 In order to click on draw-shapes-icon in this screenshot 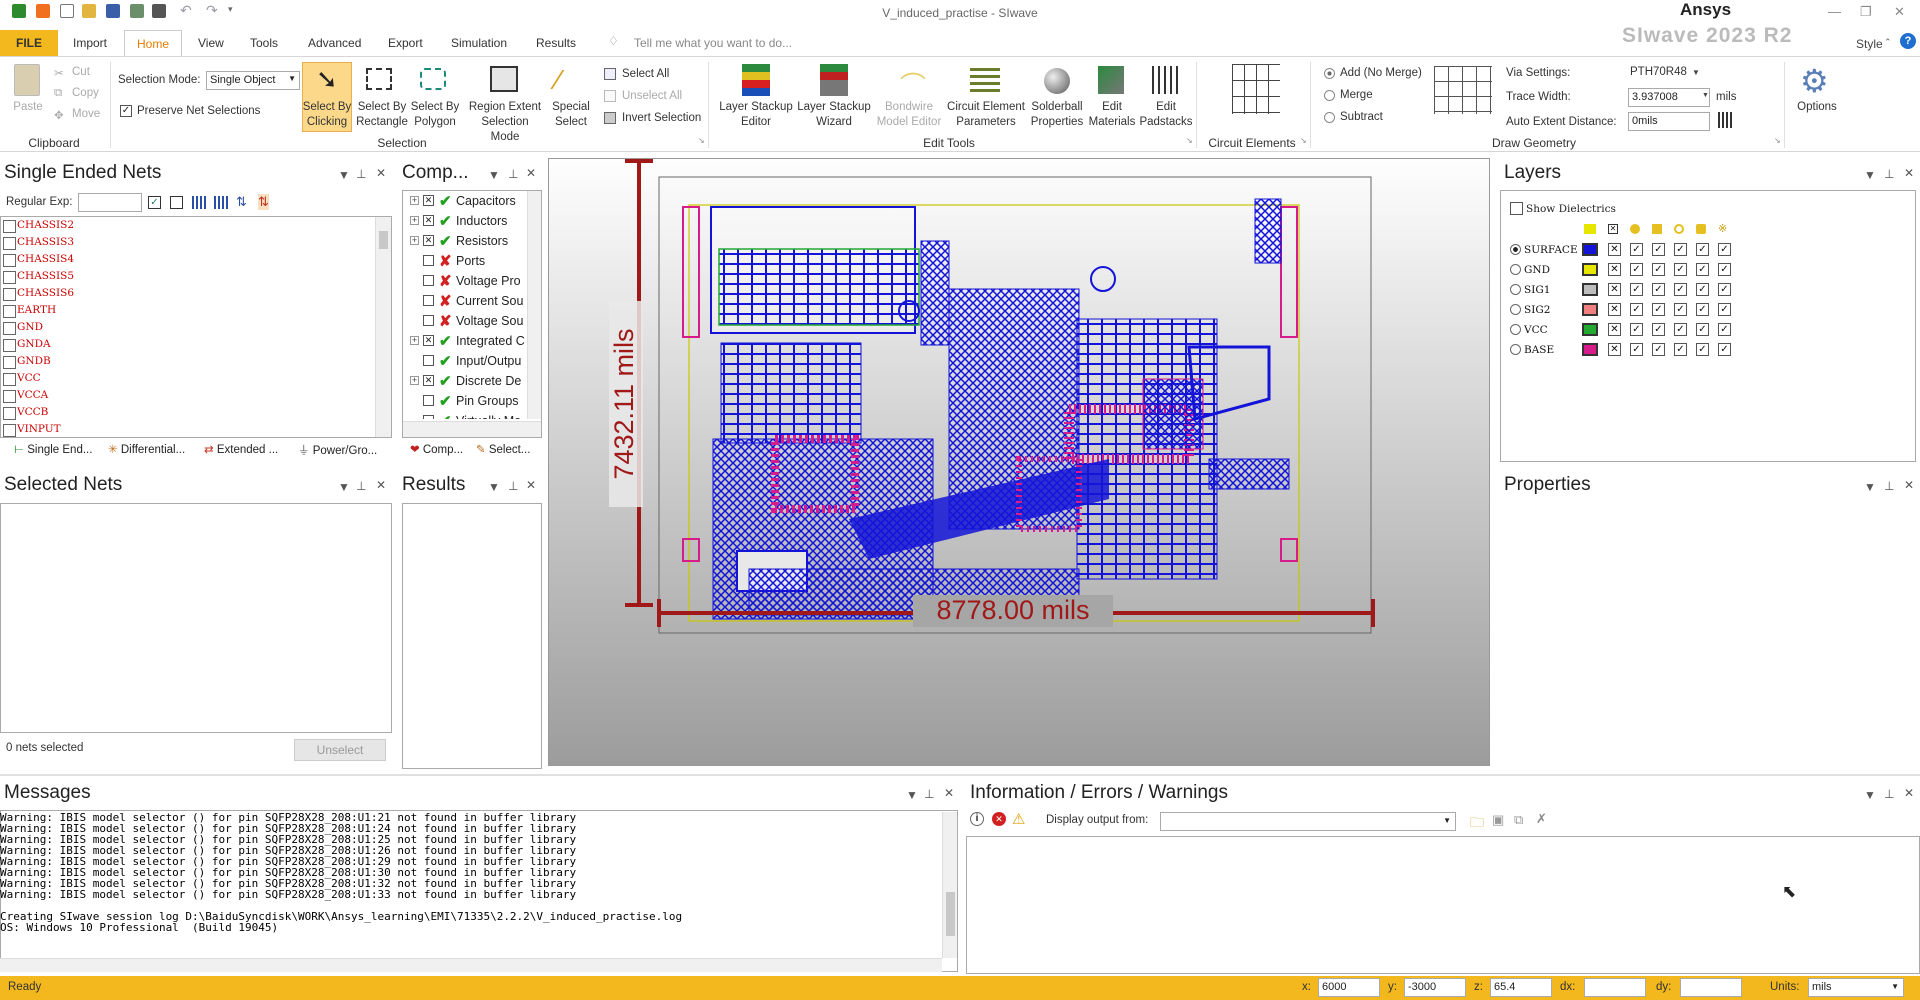, I will do `click(1463, 90)`.